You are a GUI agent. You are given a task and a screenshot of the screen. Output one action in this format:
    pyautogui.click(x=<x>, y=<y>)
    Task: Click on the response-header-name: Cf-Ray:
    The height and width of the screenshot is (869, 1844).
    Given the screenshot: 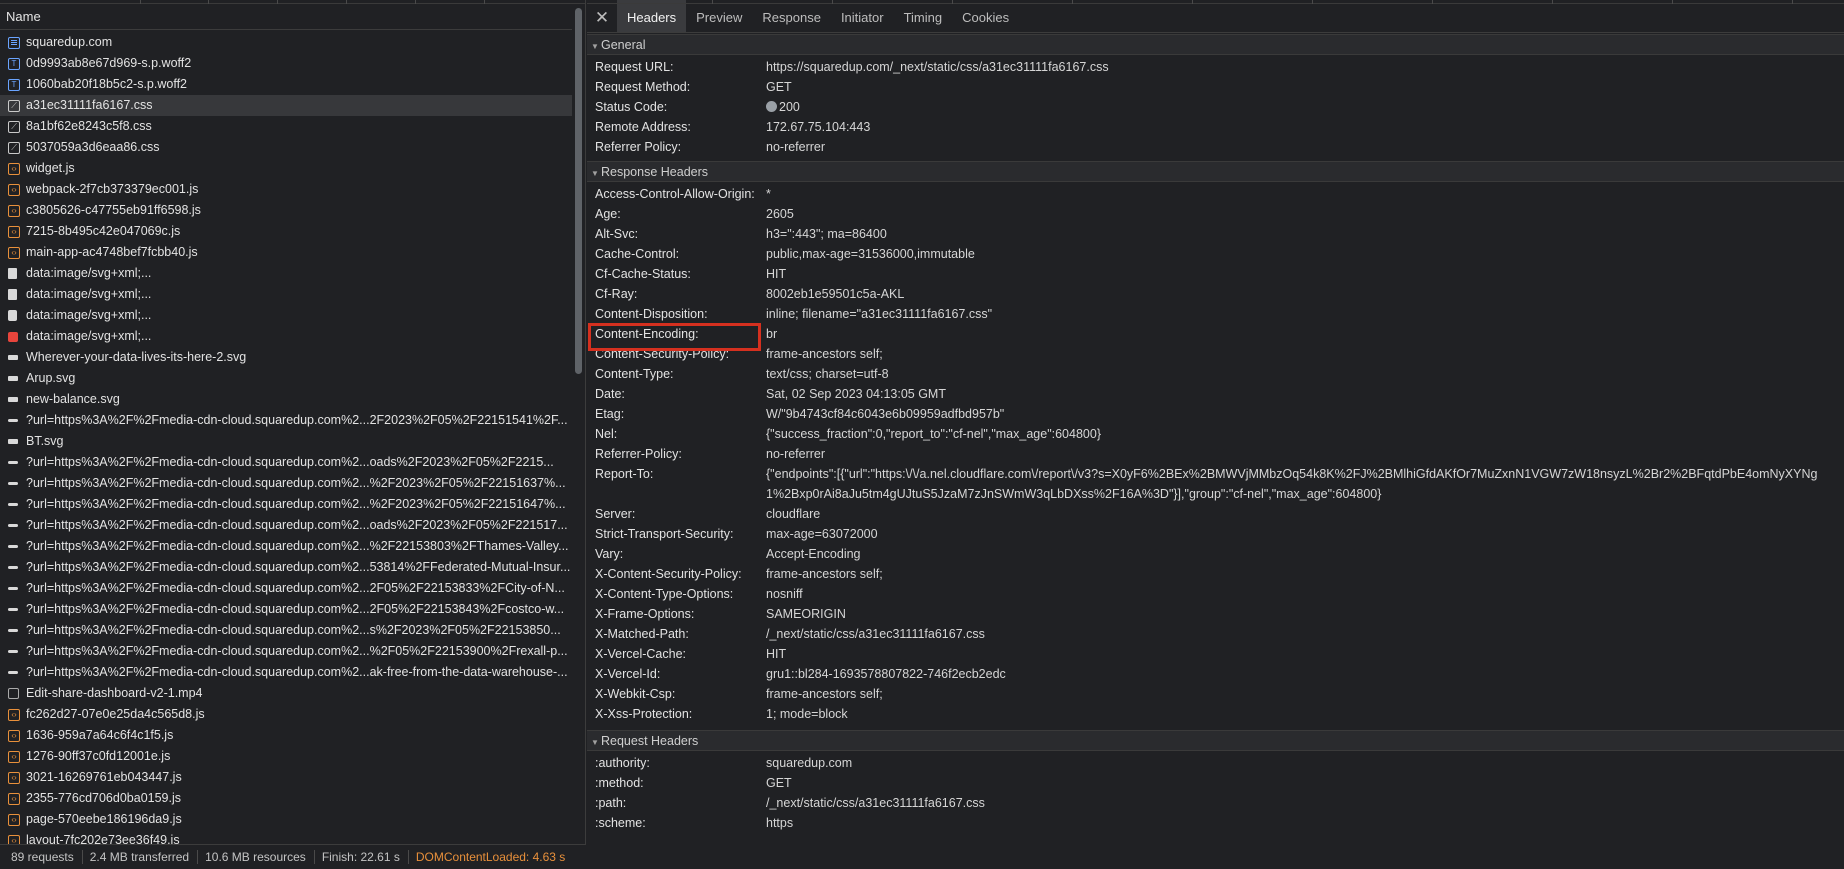 What is the action you would take?
    pyautogui.click(x=616, y=294)
    